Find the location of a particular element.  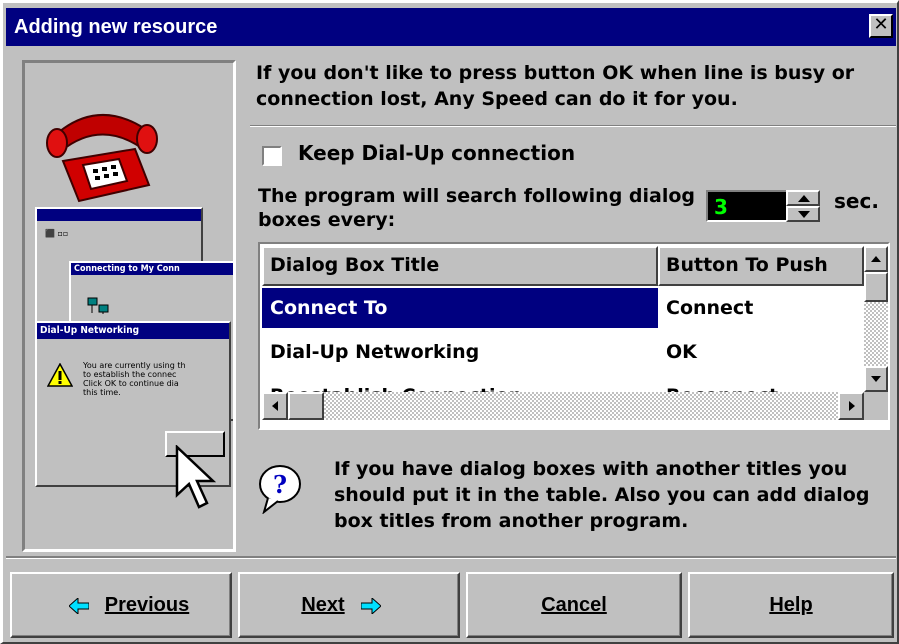

column-header-button: Button To Push is located at coordinates (761, 266).